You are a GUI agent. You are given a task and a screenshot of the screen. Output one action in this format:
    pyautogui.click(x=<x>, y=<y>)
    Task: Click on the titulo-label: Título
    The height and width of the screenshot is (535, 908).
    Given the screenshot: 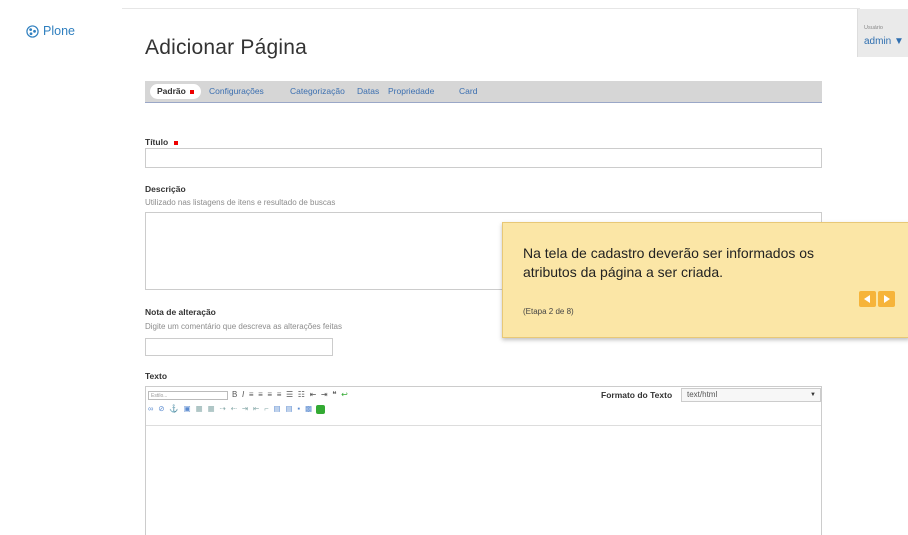 What is the action you would take?
    pyautogui.click(x=162, y=142)
    